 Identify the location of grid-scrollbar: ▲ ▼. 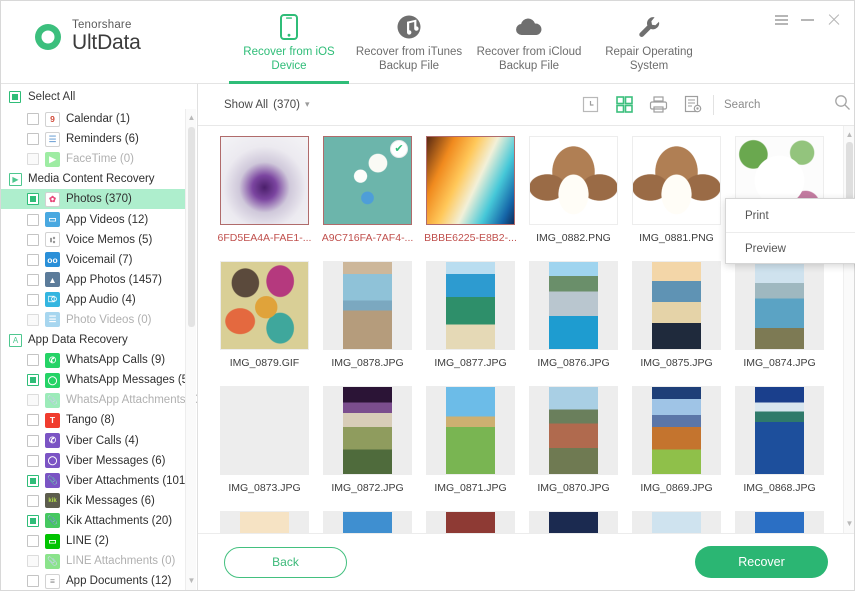
(848, 329).